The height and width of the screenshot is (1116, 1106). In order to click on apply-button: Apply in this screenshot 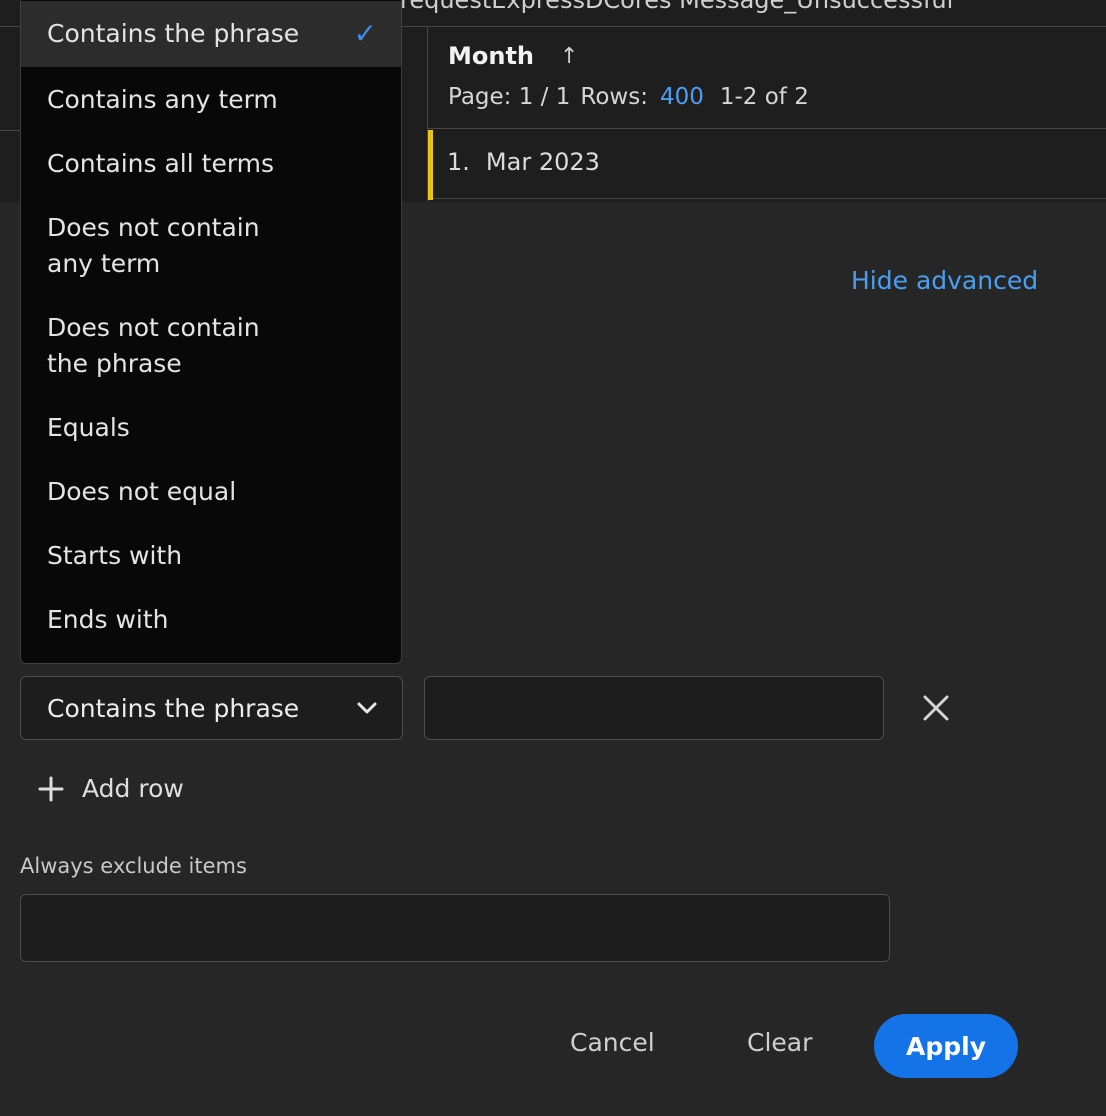, I will do `click(946, 1046)`.